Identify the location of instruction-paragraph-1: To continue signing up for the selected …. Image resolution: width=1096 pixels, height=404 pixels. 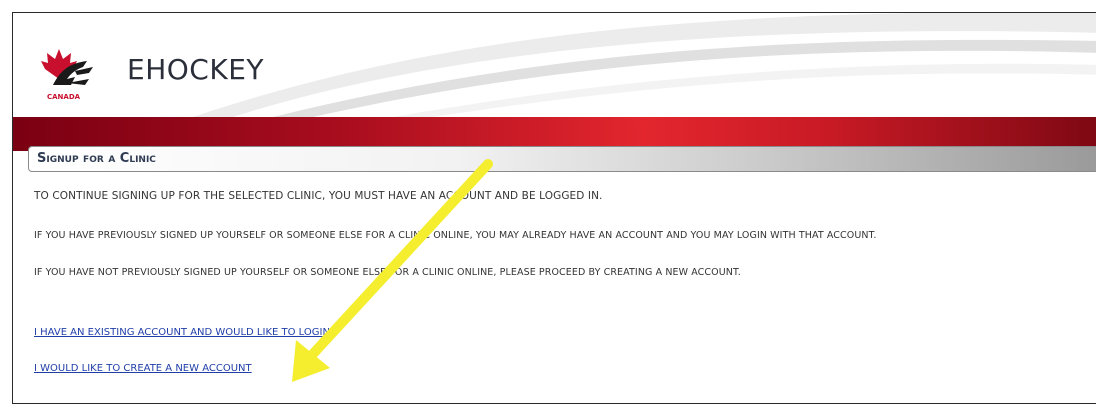
(318, 196).